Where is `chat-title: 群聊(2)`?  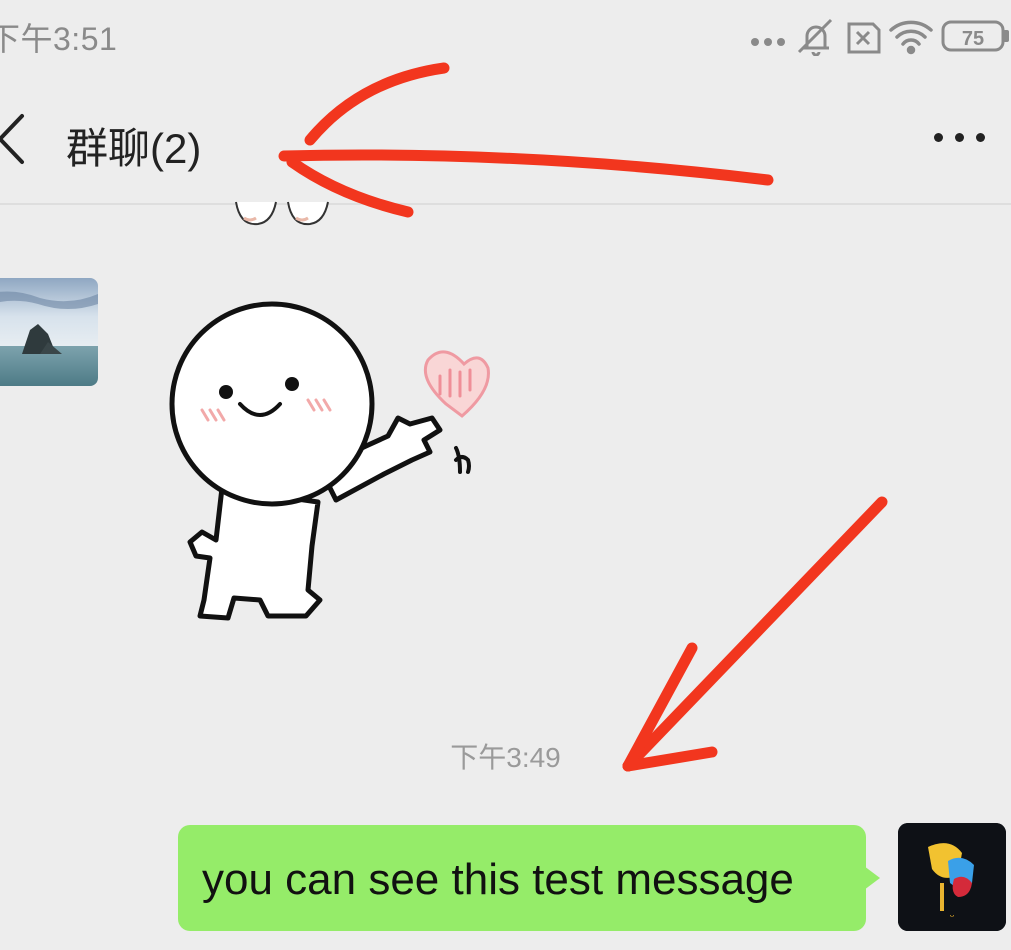
chat-title: 群聊(2) is located at coordinates (134, 148).